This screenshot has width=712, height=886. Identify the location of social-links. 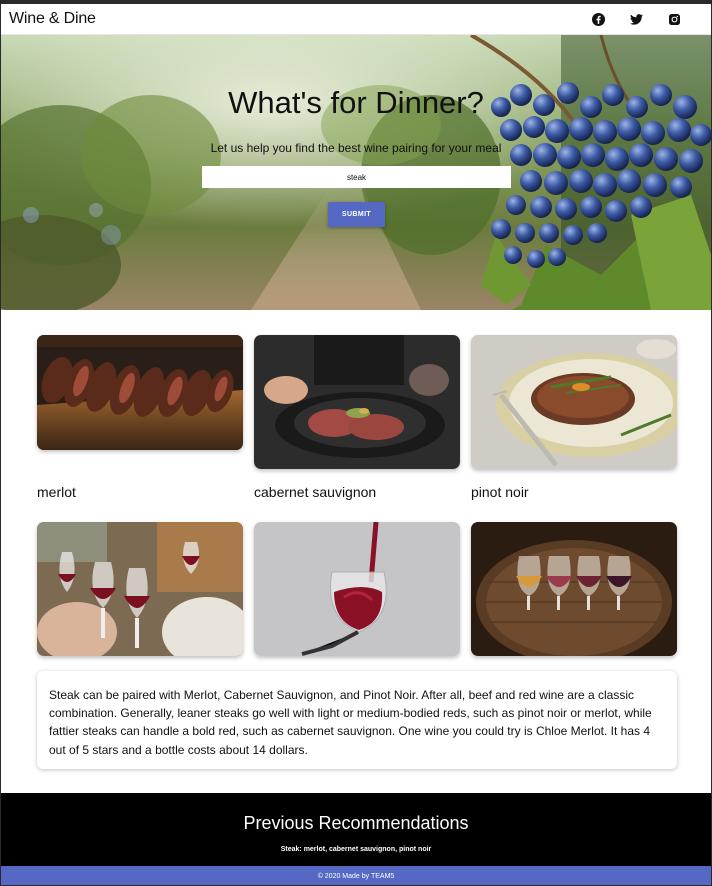
(636, 19).